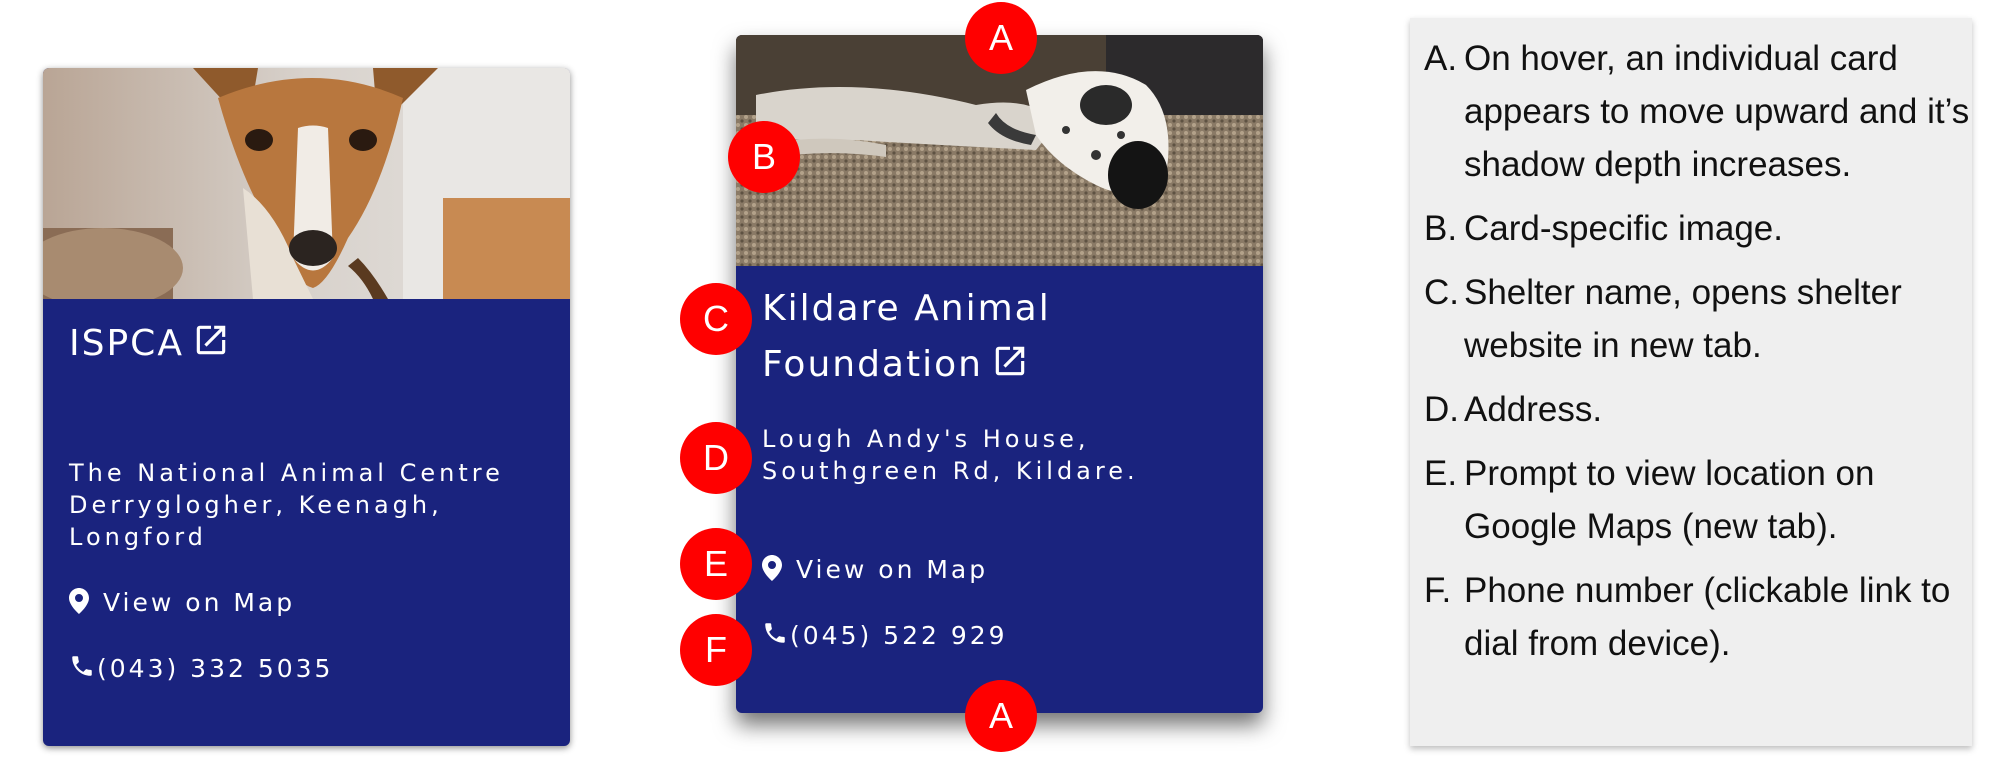  I want to click on legend-letter: D., so click(1441, 409).